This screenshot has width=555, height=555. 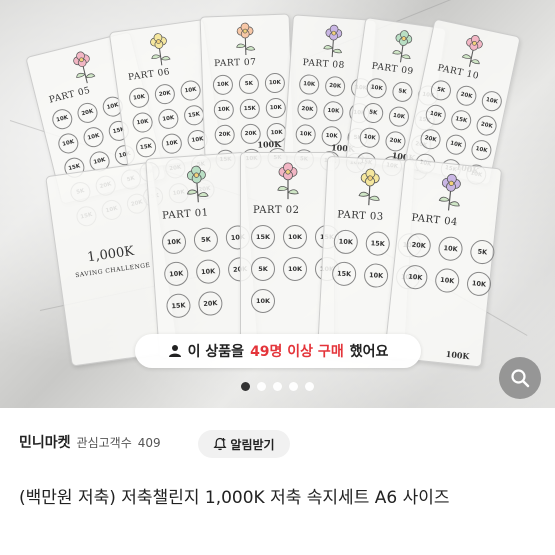 I want to click on card-part-label: PART 04, so click(x=434, y=220).